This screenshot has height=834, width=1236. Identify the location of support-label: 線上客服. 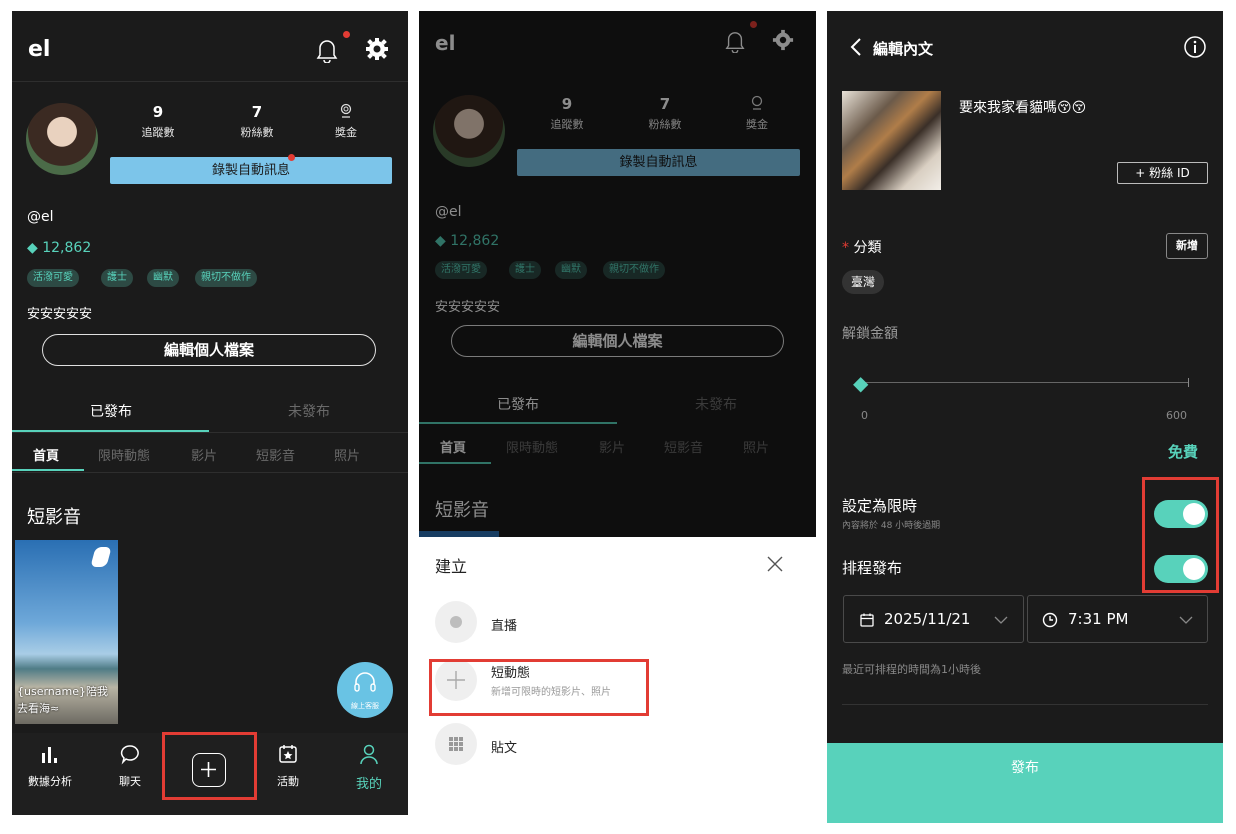
(365, 706).